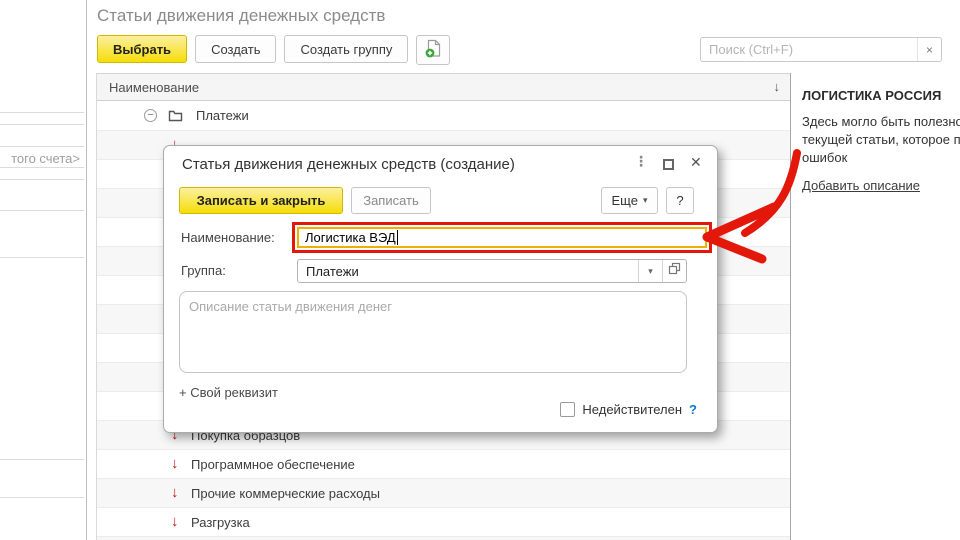  Describe the element at coordinates (492, 271) in the screenshot. I see `group-field: Платежи ▾` at that location.